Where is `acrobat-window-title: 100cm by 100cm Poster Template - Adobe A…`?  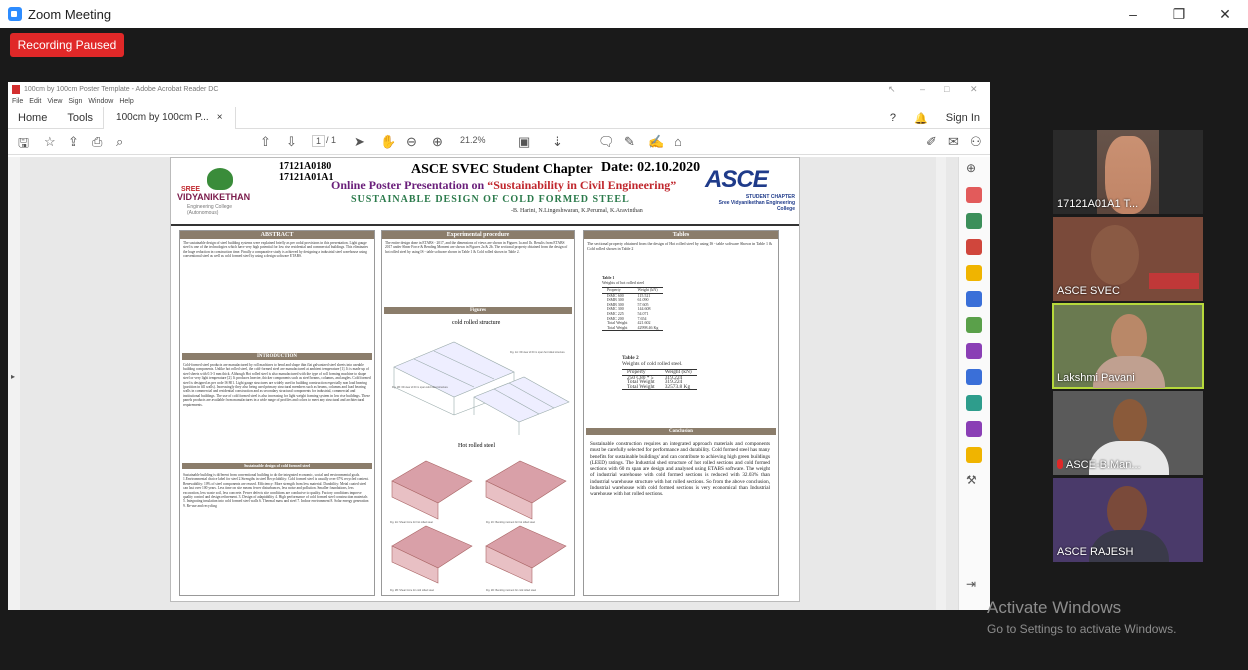
acrobat-window-title: 100cm by 100cm Poster Template - Adobe A… is located at coordinates (121, 89).